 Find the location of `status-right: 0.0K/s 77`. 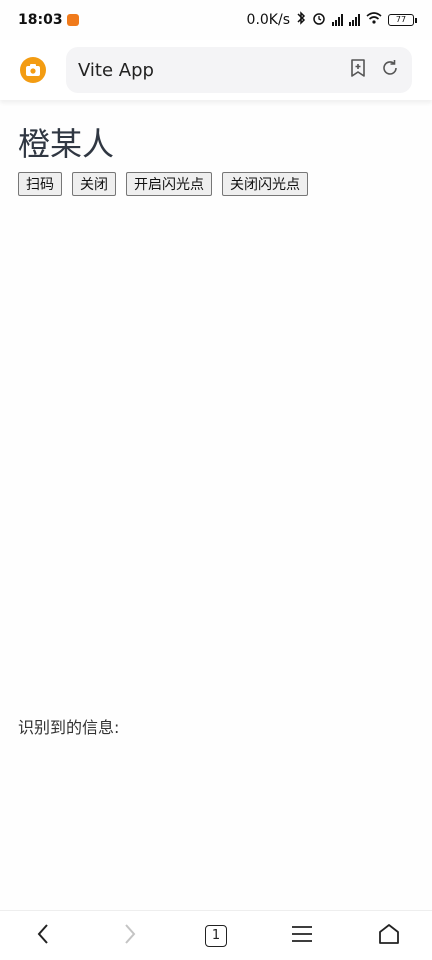

status-right: 0.0K/s 77 is located at coordinates (331, 20).